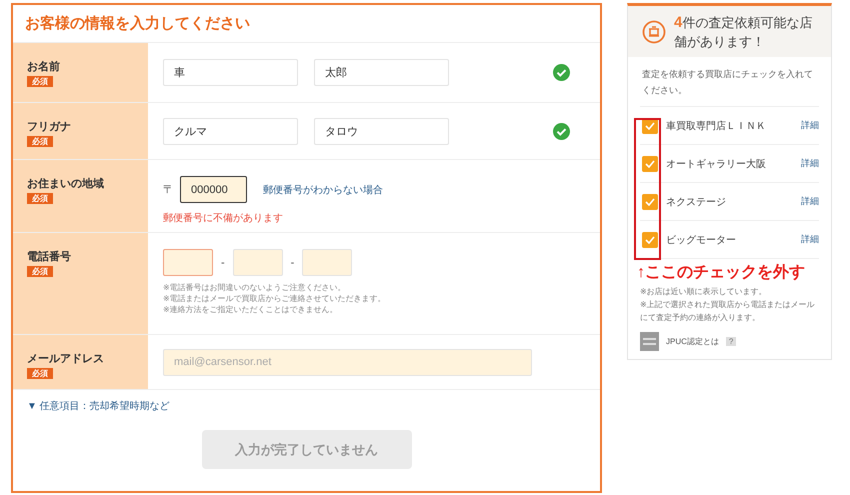 The width and height of the screenshot is (850, 495). Describe the element at coordinates (728, 311) in the screenshot. I see `note-text: ※上記で選択された買取店から電話またはメールにて査定予約の連絡が入ります。` at that location.